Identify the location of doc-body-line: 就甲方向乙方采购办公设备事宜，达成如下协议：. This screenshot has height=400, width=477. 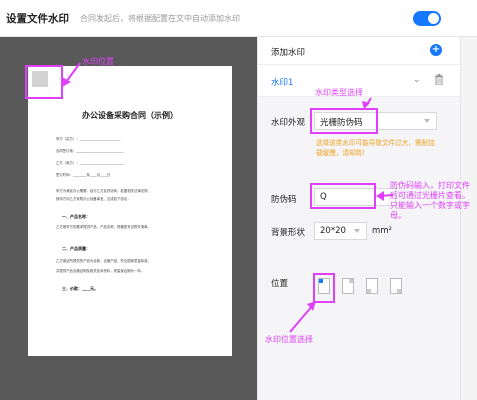
(93, 199).